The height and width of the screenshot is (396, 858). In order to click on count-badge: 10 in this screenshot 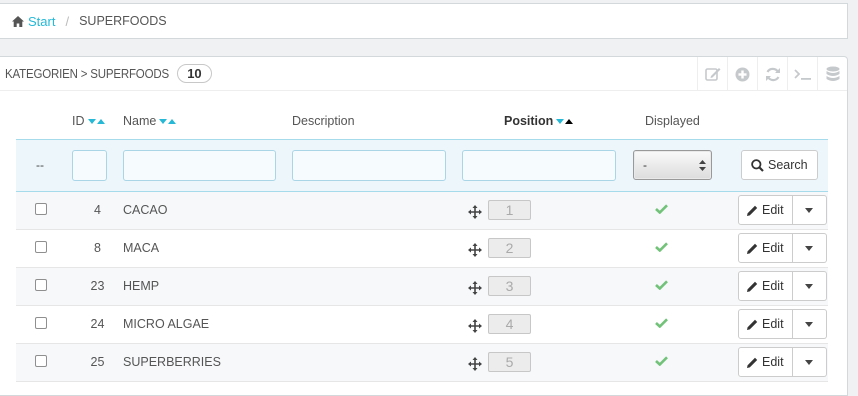, I will do `click(194, 73)`.